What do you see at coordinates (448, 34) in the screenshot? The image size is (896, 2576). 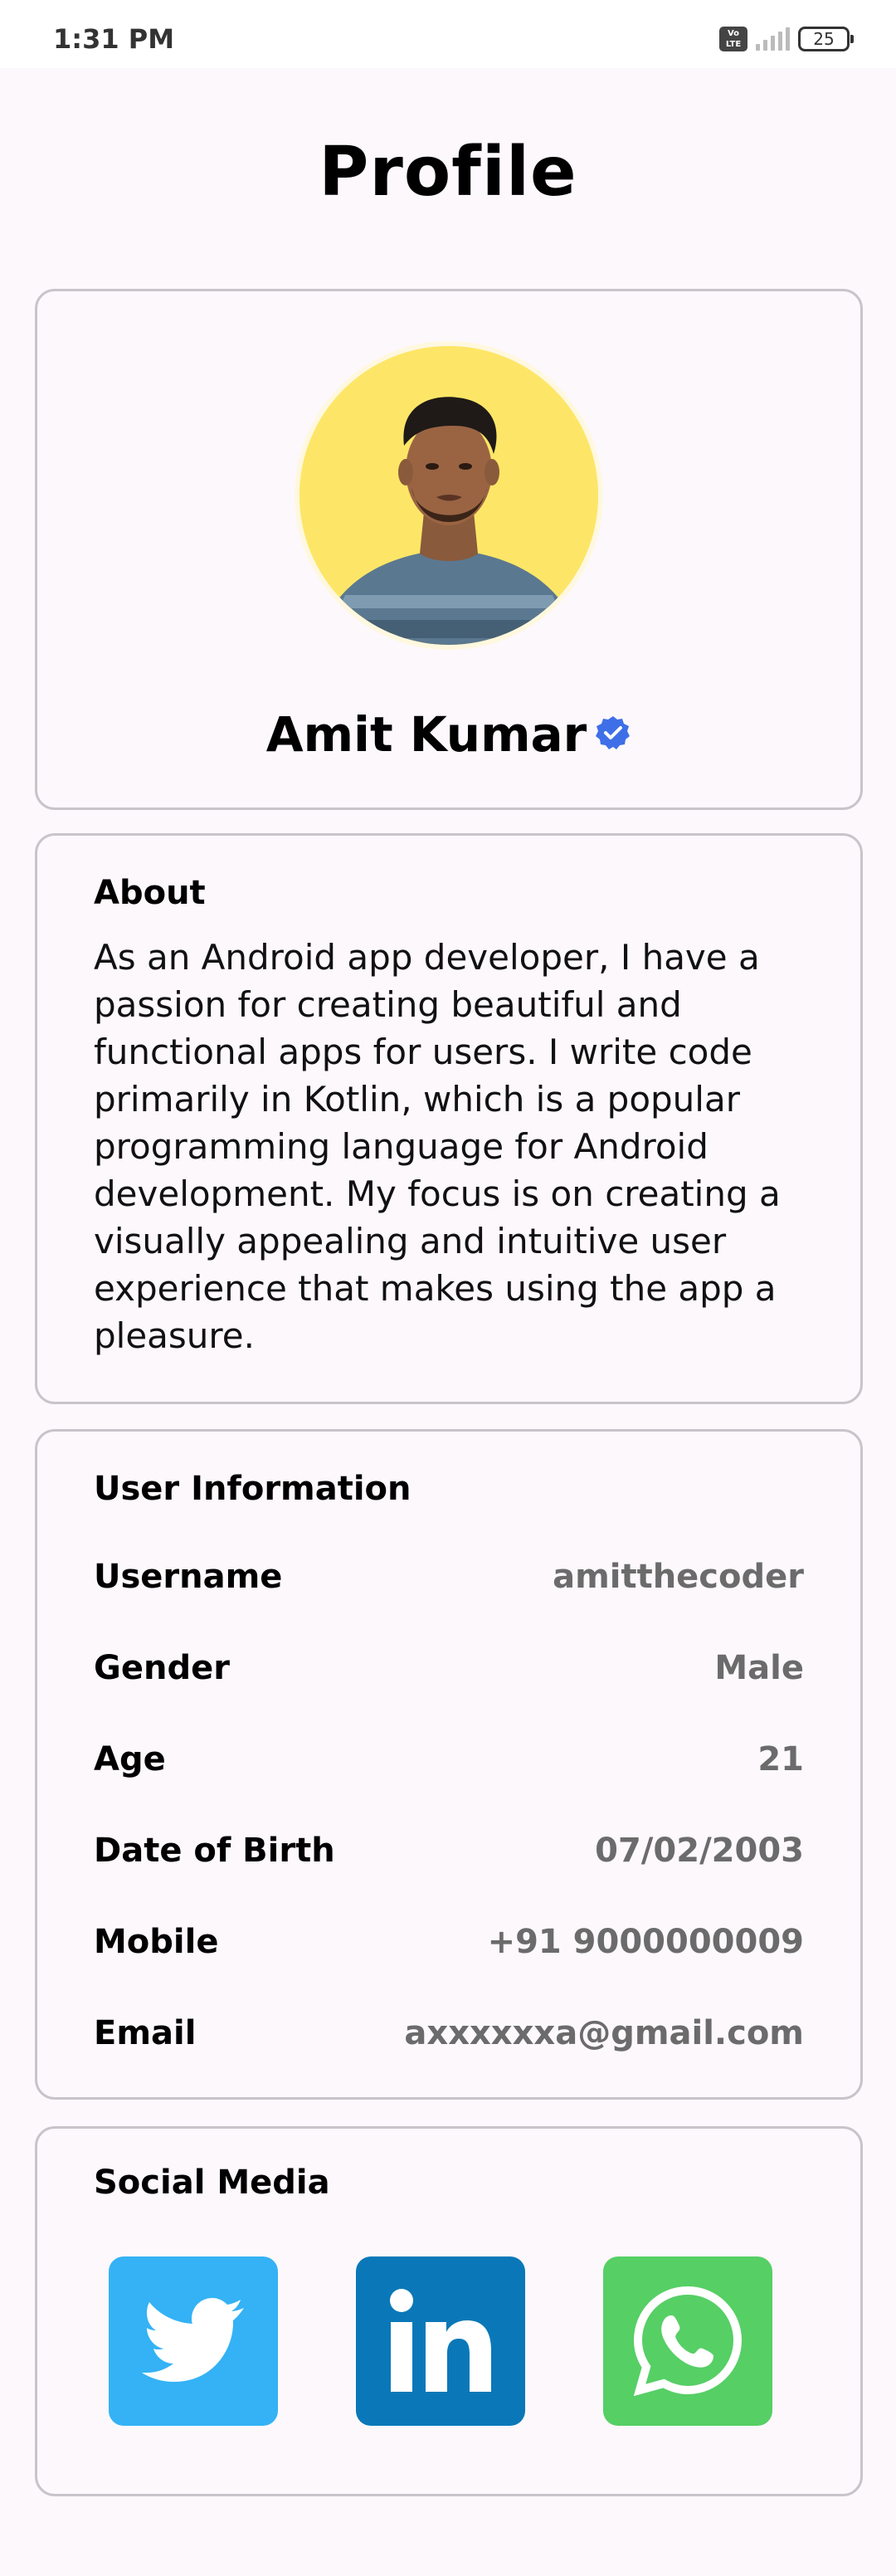 I see `status-bar: 1:31 PM Vo LTE 25` at bounding box center [448, 34].